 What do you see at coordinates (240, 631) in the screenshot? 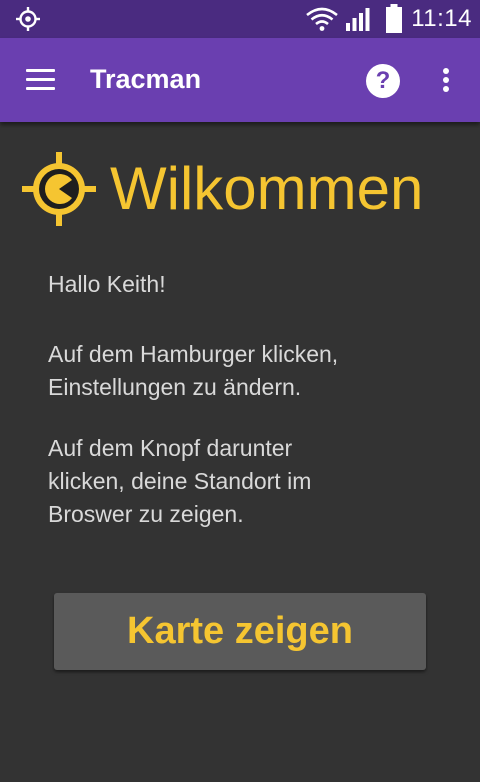
I see `show-map-button: Karte zeigen` at bounding box center [240, 631].